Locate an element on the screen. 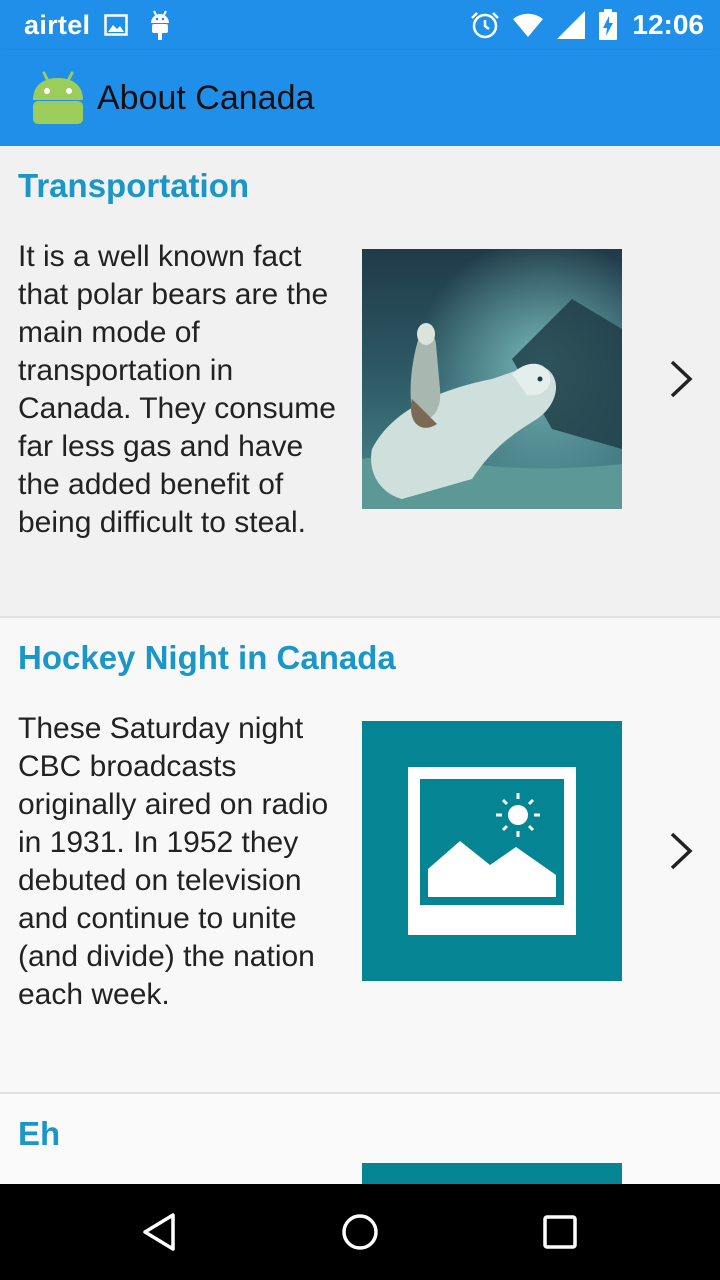  image-icon is located at coordinates (116, 25).